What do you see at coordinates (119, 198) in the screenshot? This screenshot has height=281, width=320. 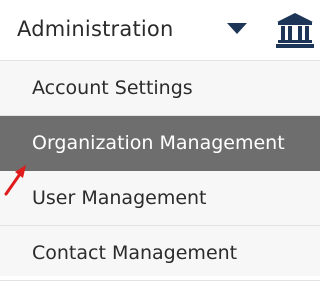 I see `menu-item-label: User Management` at bounding box center [119, 198].